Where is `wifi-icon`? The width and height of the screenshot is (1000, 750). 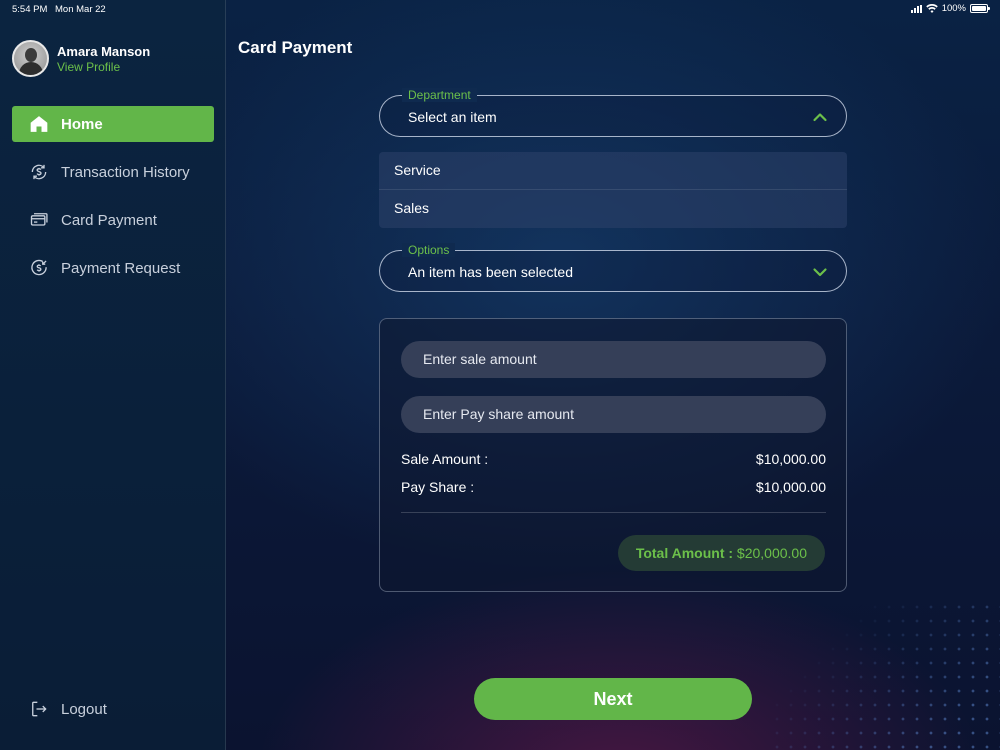
wifi-icon is located at coordinates (931, 8).